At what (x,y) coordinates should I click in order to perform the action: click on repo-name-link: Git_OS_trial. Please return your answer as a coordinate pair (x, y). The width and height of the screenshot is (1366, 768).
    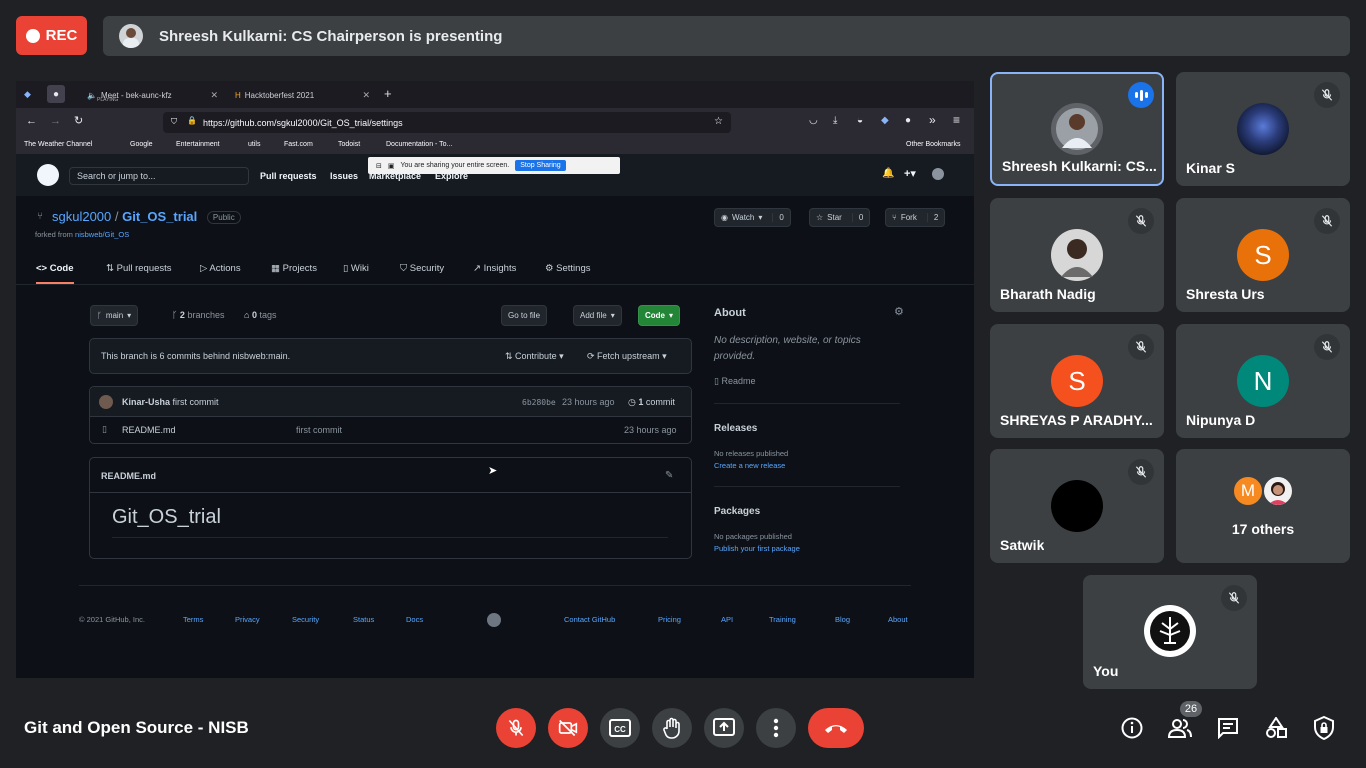
    Looking at the image, I should click on (159, 216).